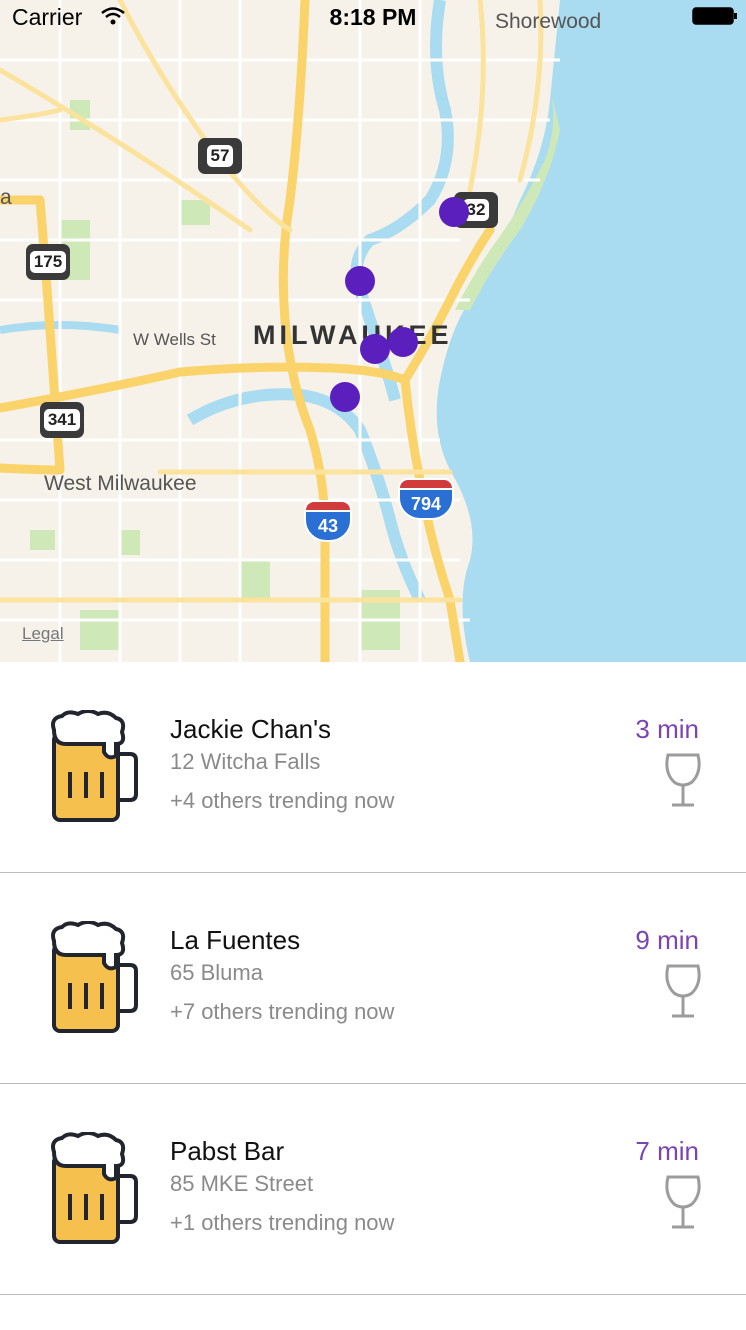 Image resolution: width=746 pixels, height=1330 pixels. Describe the element at coordinates (667, 940) in the screenshot. I see `bar-eta: 9 min` at that location.